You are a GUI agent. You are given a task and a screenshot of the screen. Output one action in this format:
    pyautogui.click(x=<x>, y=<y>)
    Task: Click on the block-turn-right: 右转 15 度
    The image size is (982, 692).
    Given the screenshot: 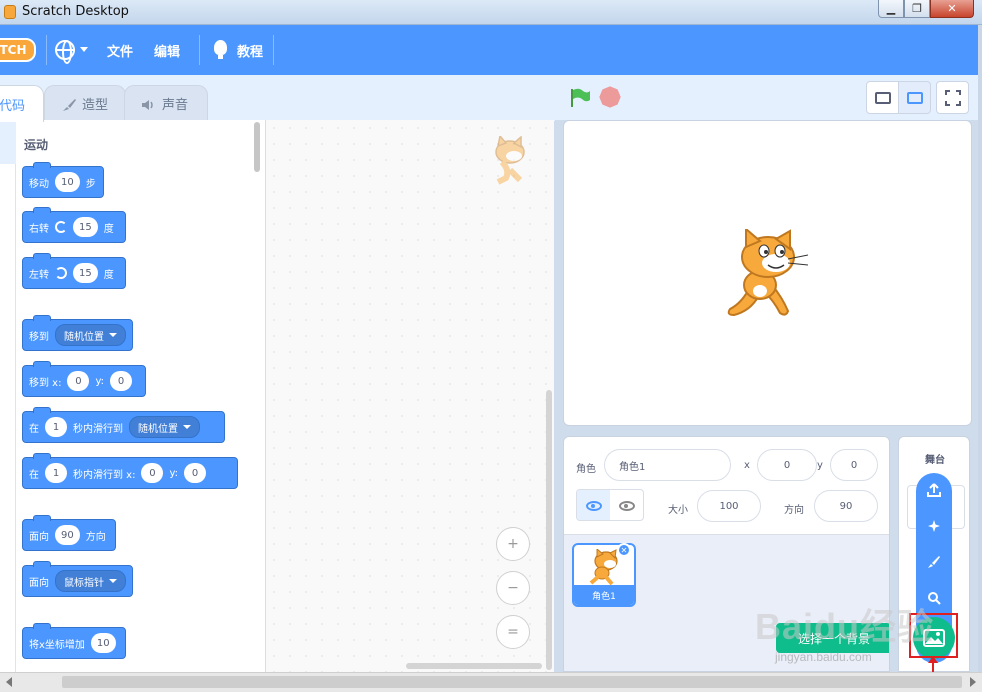 What is the action you would take?
    pyautogui.click(x=74, y=225)
    